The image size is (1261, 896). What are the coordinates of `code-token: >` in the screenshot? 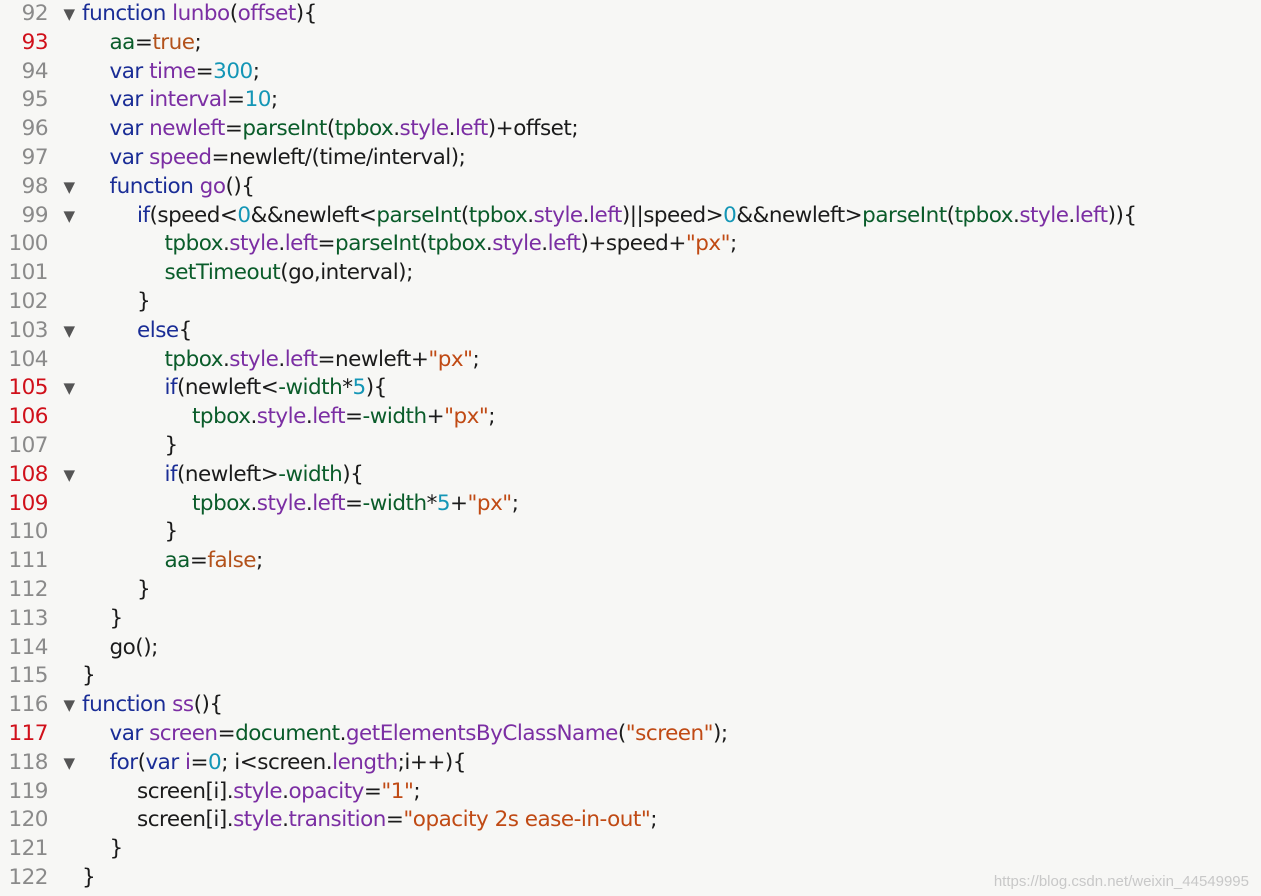 It's located at (269, 474).